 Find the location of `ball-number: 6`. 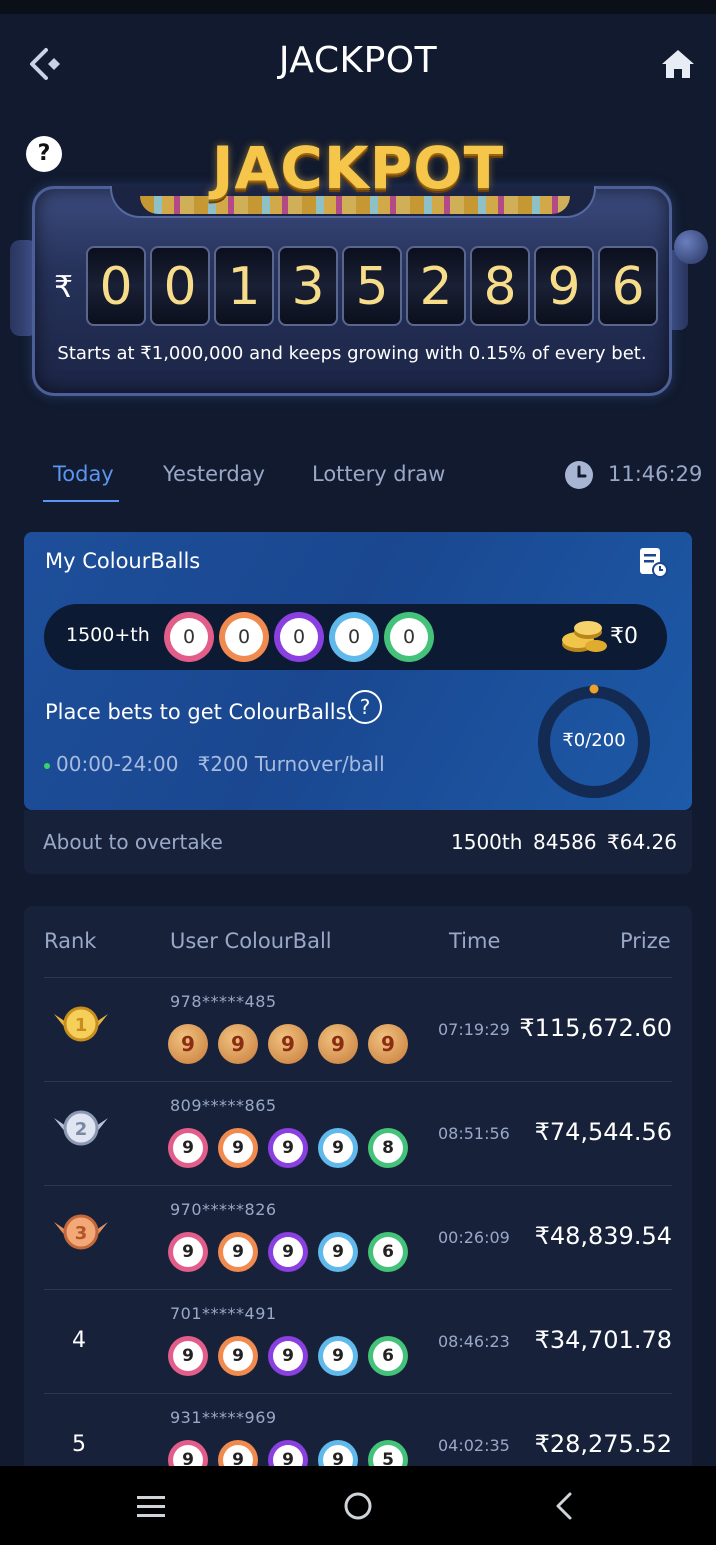

ball-number: 6 is located at coordinates (388, 1356).